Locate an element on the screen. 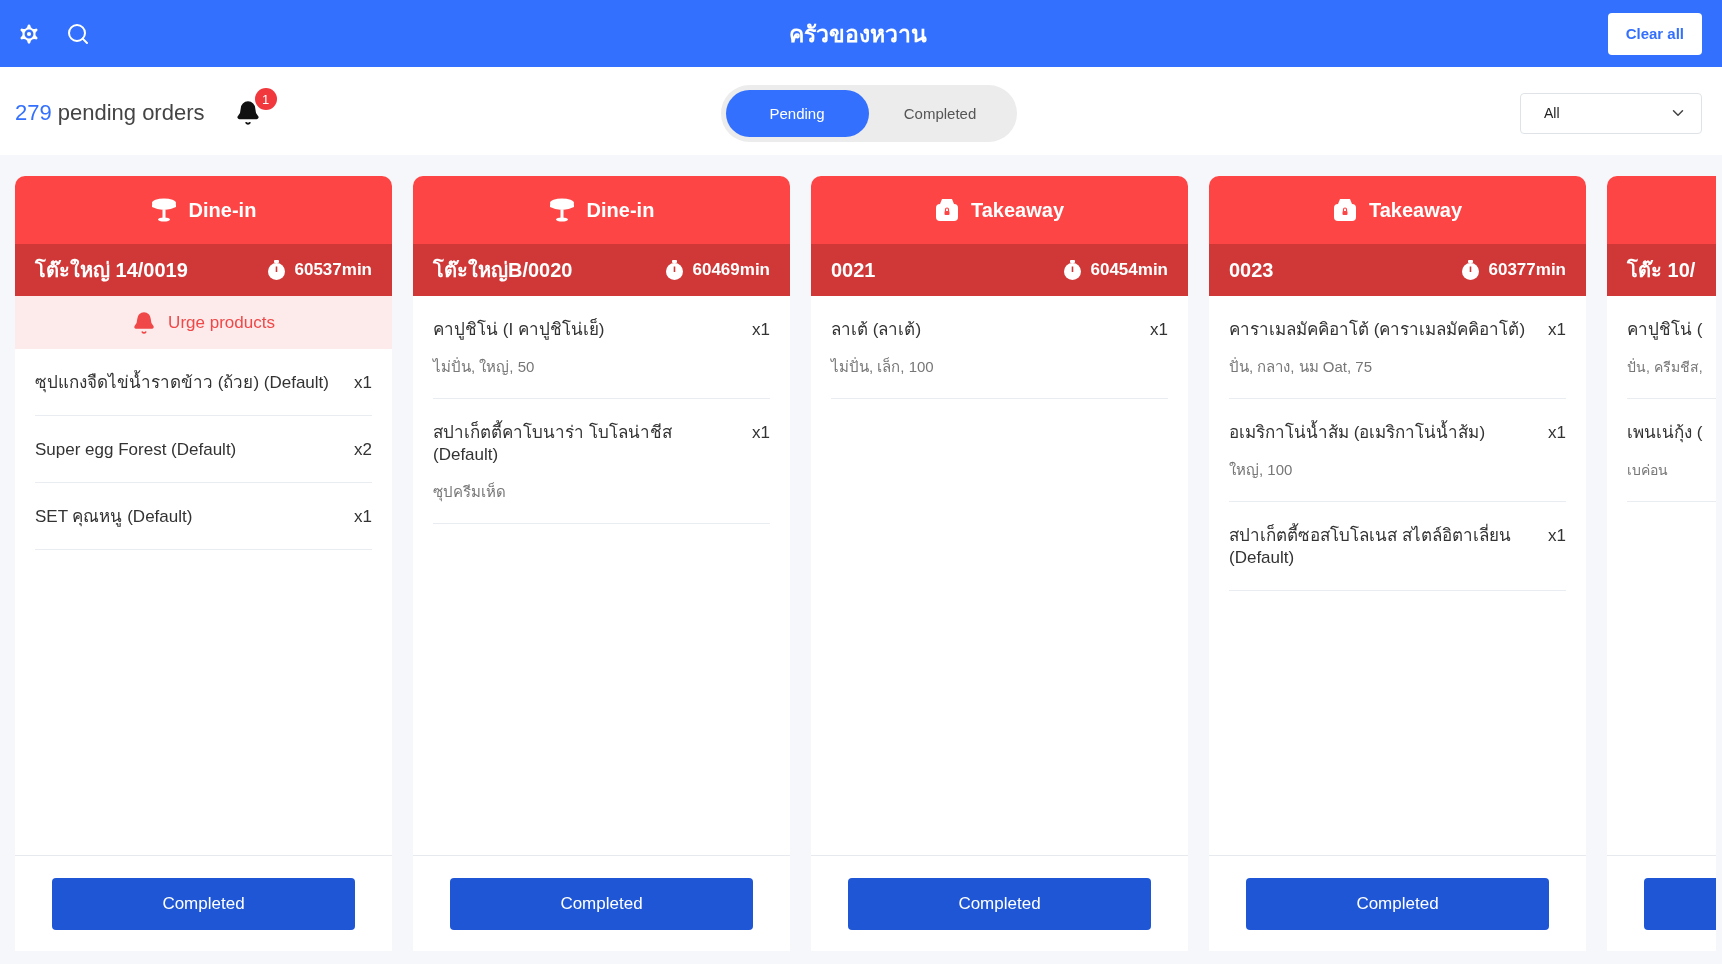 This screenshot has height=964, width=1722. item-options: ปั่น, กลาง, นม Oat, 75 is located at coordinates (1397, 367).